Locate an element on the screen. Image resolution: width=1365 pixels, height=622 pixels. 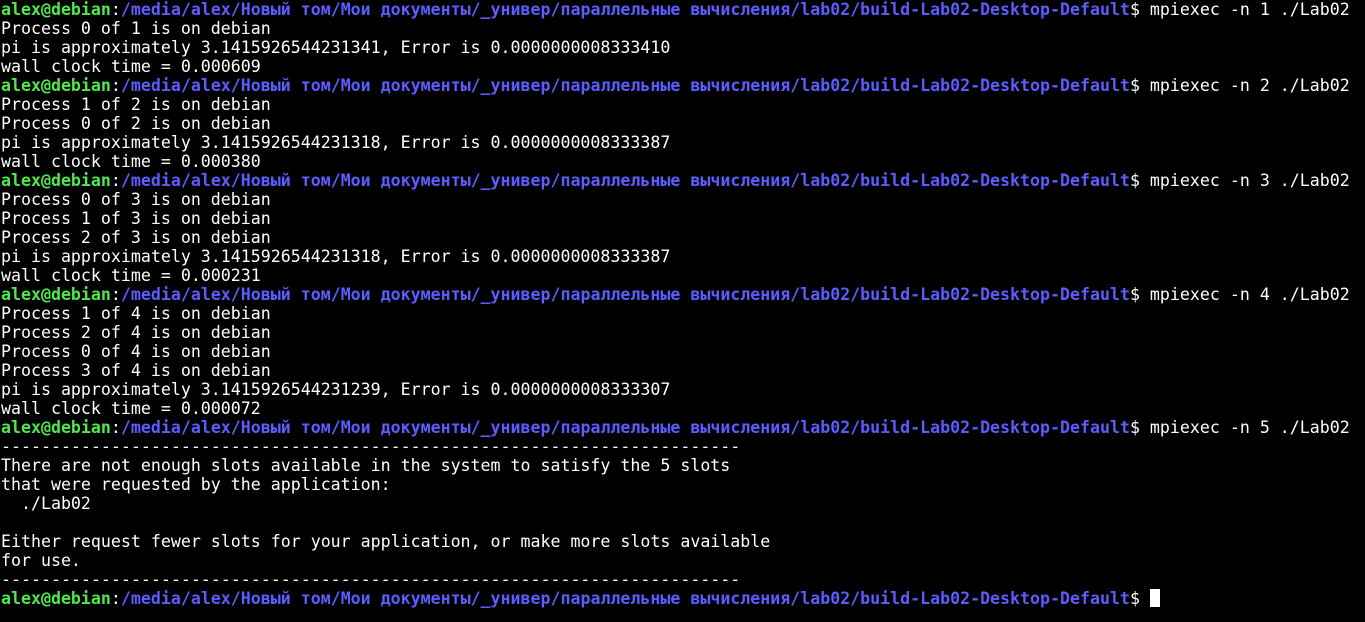
output-text: Process 1 of 3 is on debian is located at coordinates (136, 218).